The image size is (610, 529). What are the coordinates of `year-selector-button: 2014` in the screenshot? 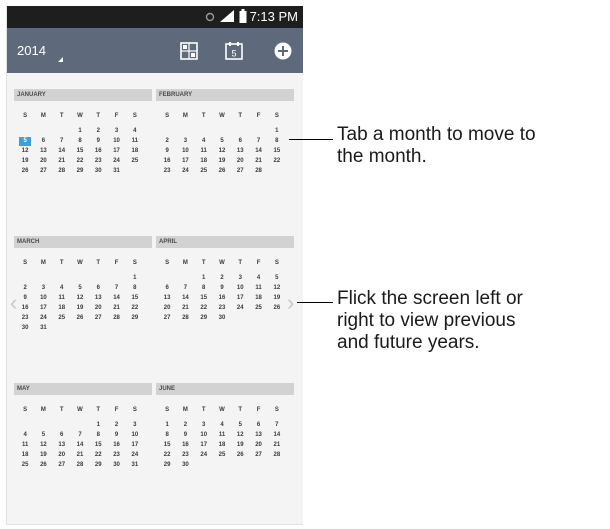 It's located at (39, 51).